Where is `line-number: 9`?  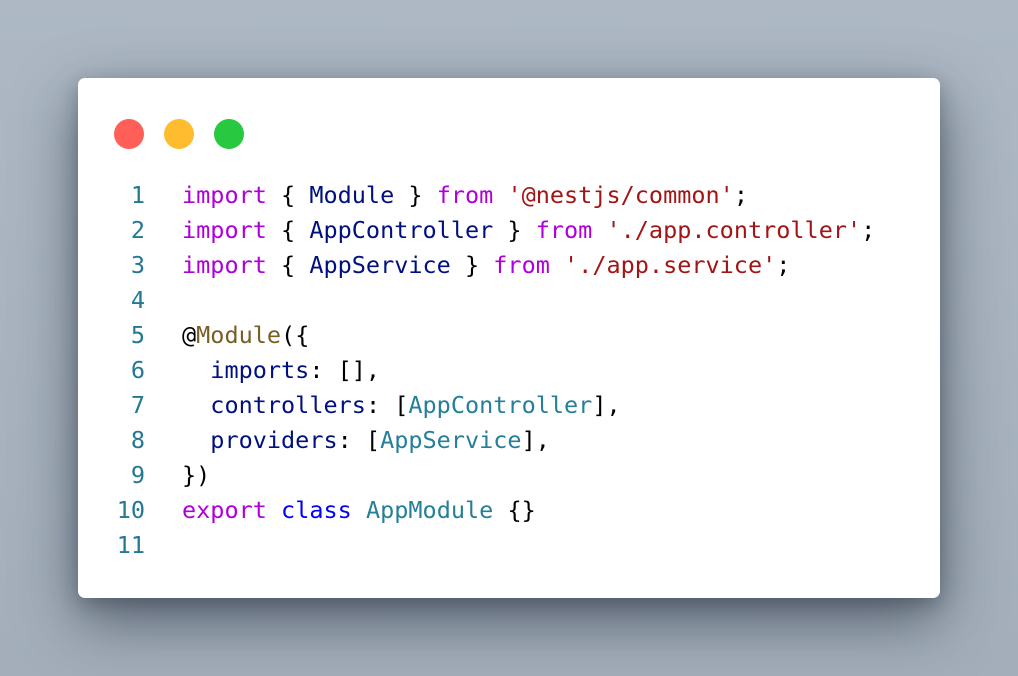
line-number: 9 is located at coordinates (137, 475).